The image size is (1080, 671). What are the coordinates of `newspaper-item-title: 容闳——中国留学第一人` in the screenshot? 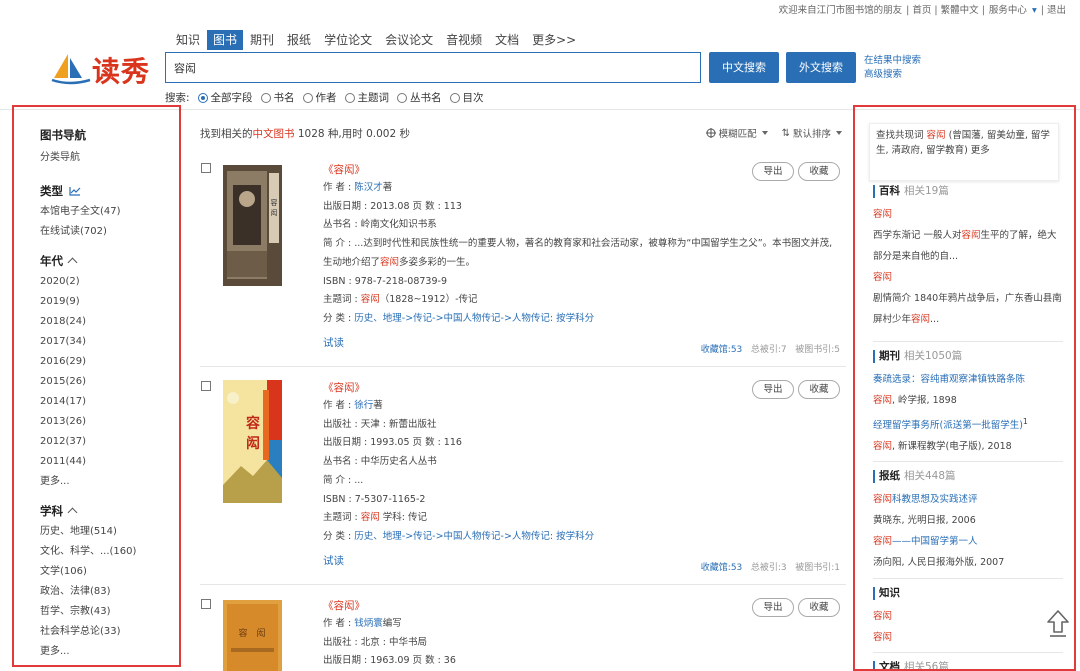 It's located at (968, 541).